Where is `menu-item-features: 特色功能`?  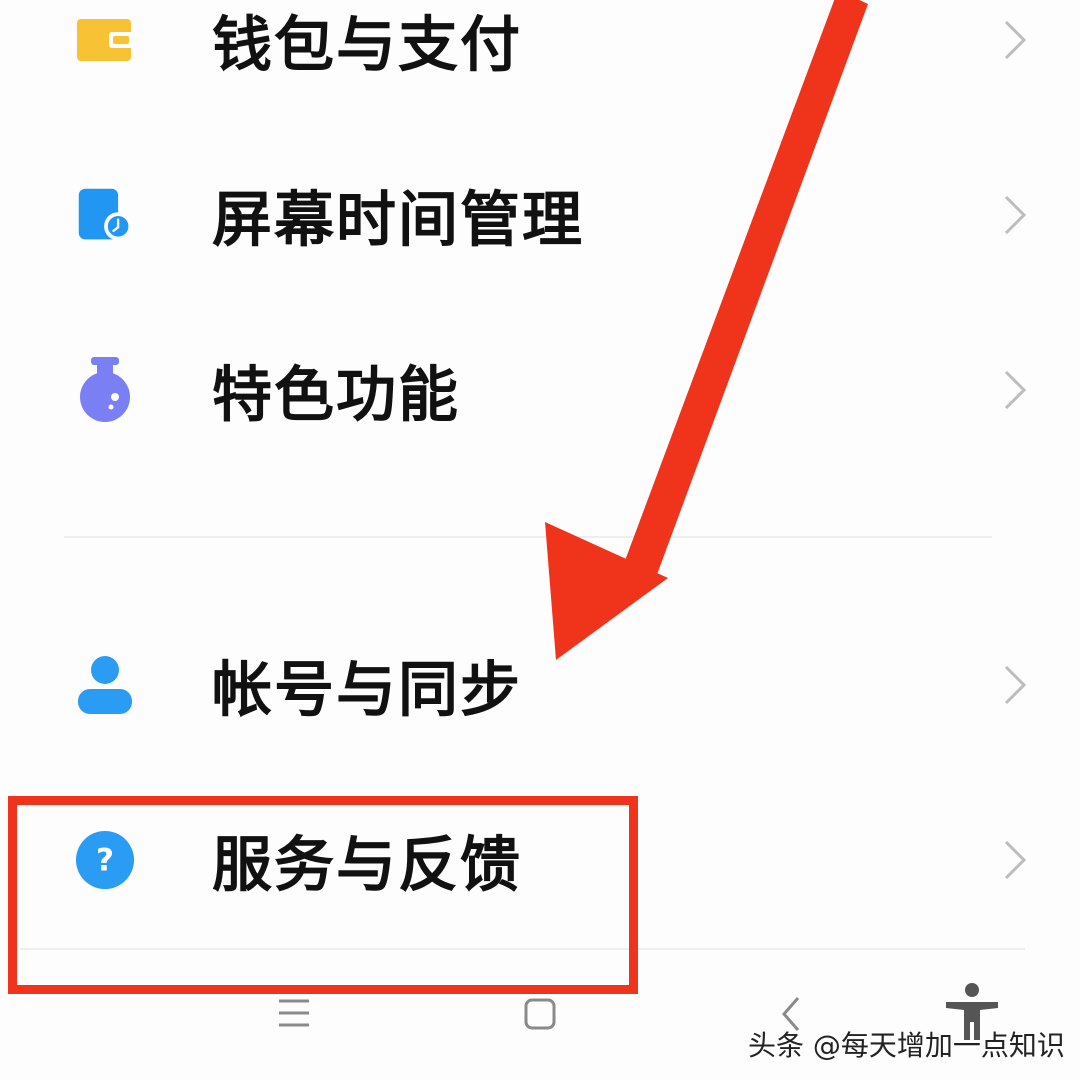 menu-item-features: 特色功能 is located at coordinates (540, 390).